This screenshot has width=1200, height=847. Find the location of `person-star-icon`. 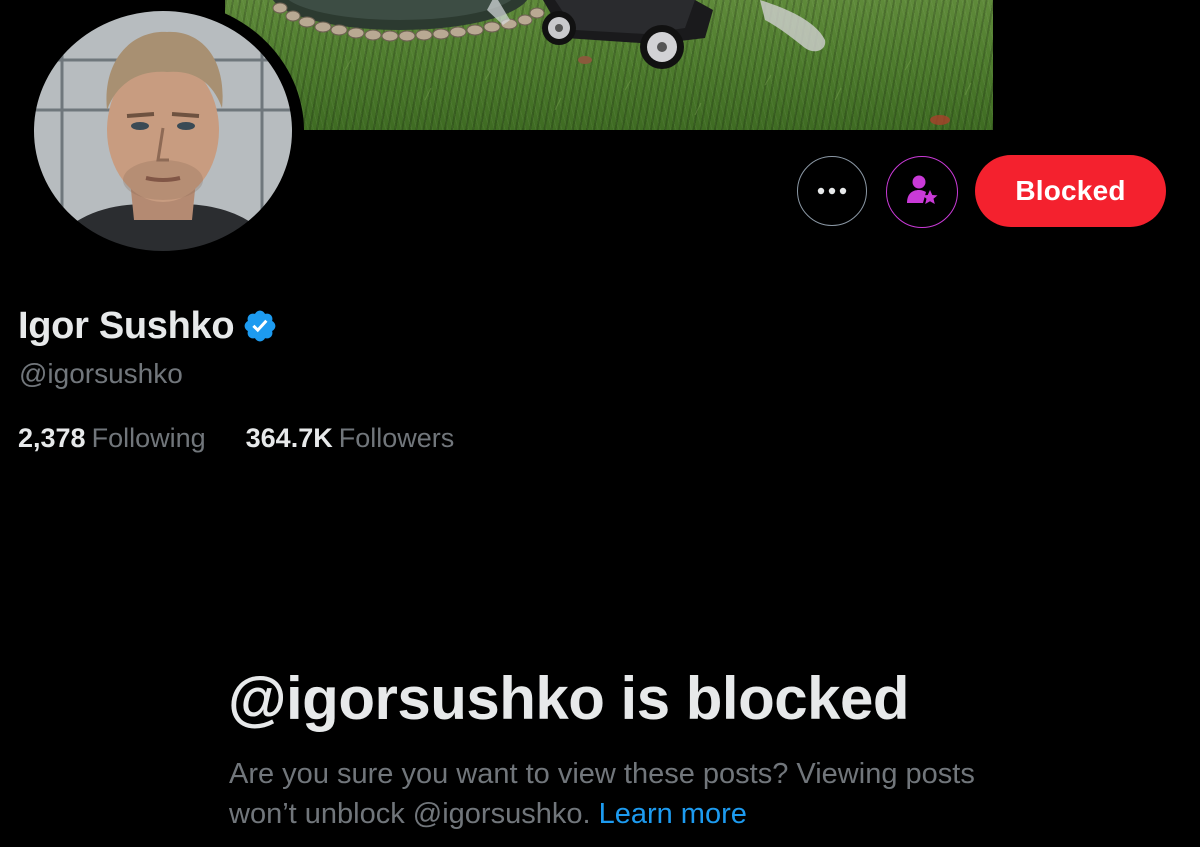

person-star-icon is located at coordinates (922, 192).